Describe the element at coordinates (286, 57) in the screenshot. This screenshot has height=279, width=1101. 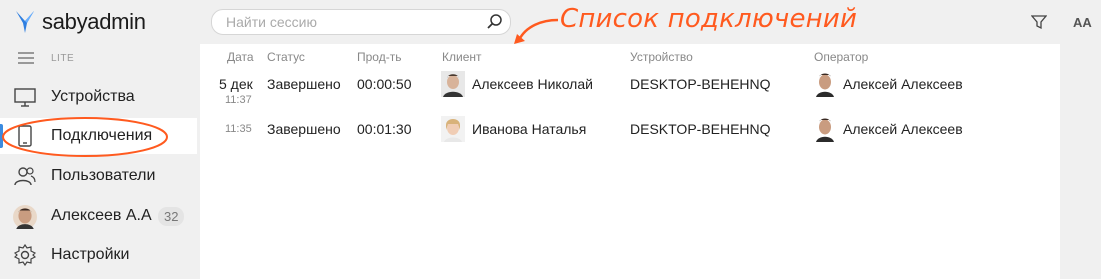
I see `column-header-status: Статус` at that location.